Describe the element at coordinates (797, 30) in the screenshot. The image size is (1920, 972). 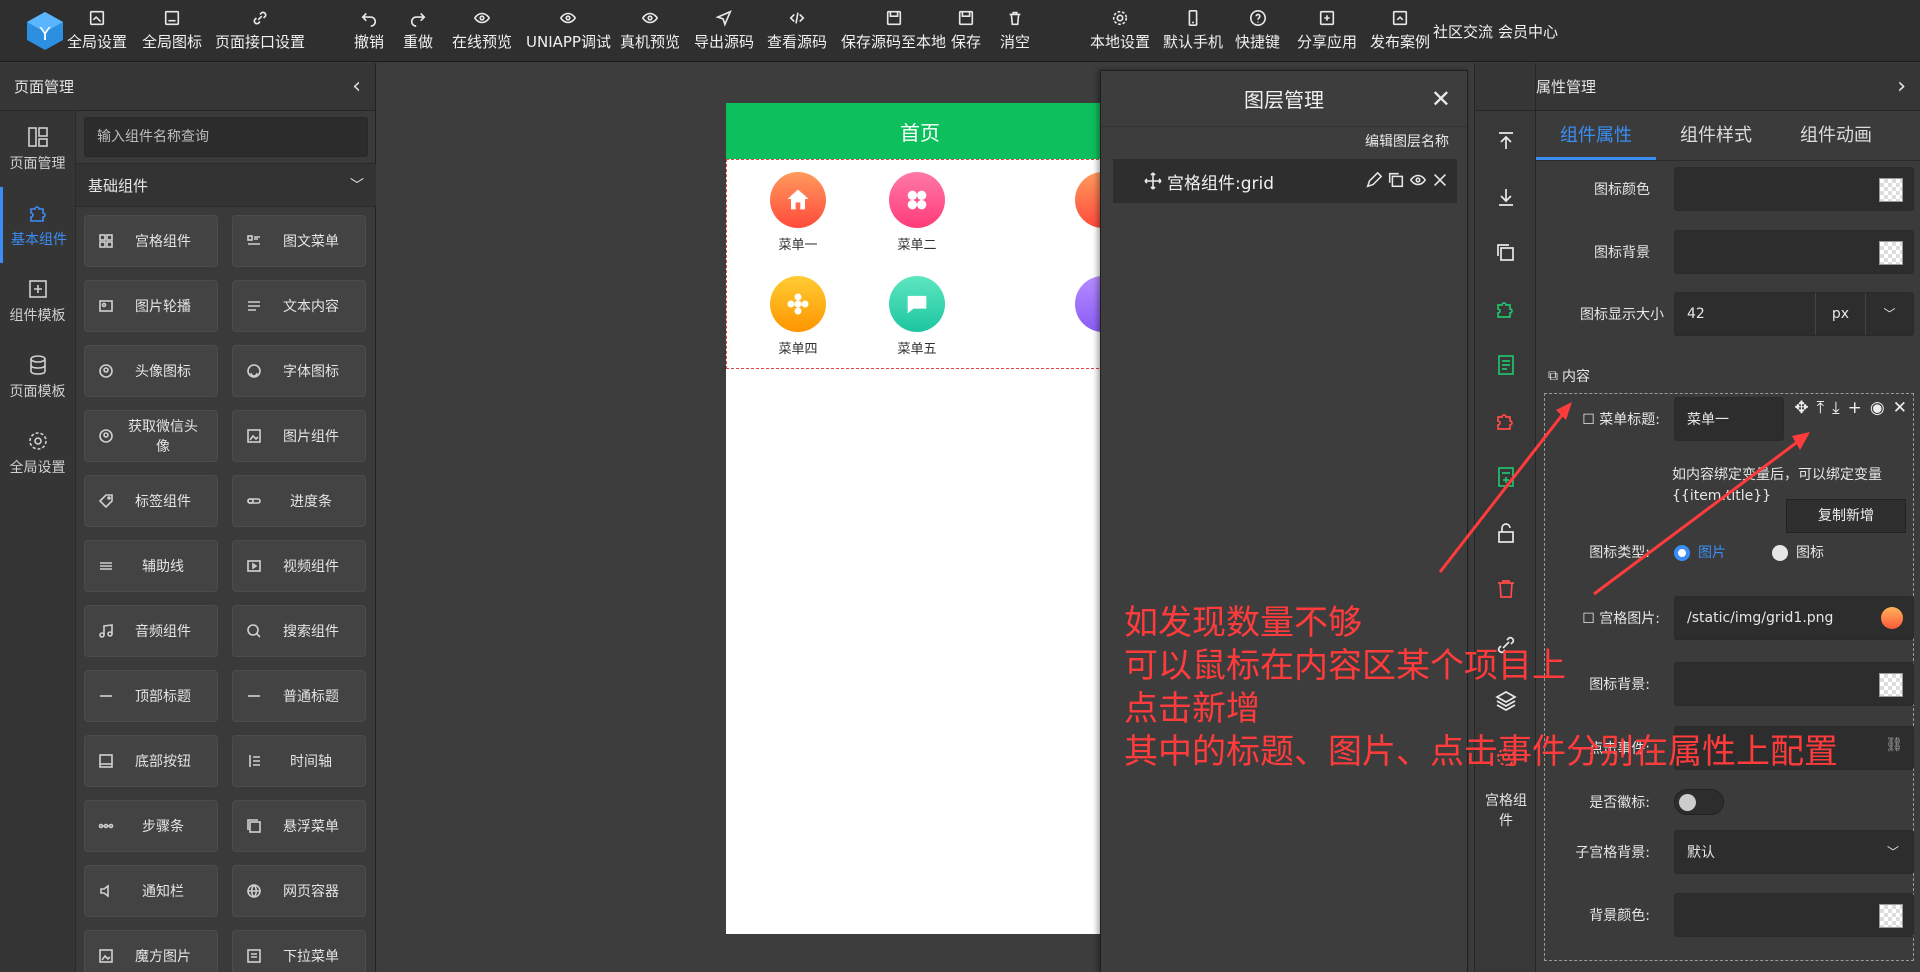
I see `toolbar-view-source: 查看源码` at that location.